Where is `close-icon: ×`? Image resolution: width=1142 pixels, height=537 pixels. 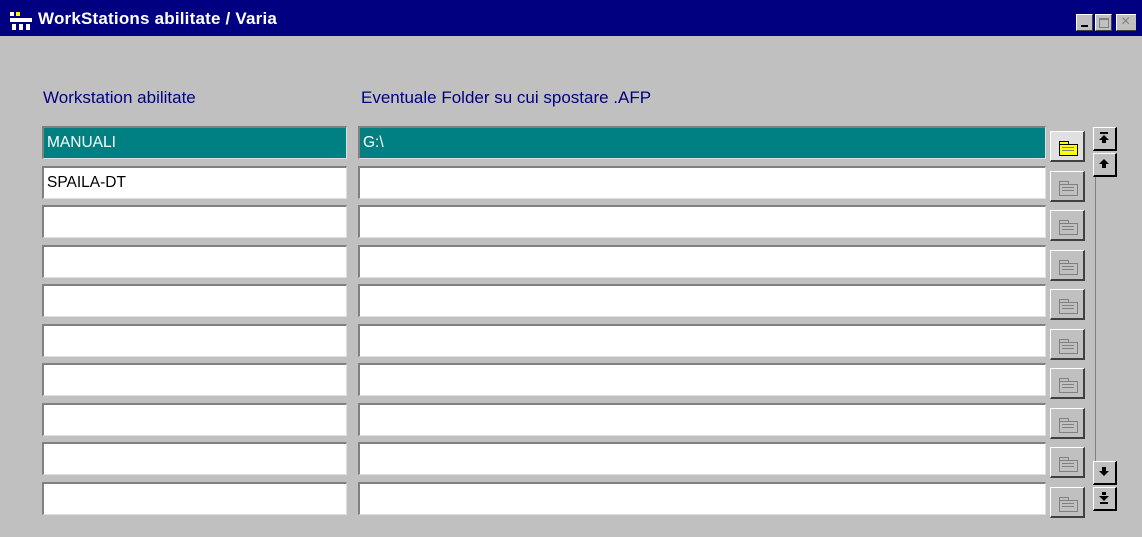 close-icon: × is located at coordinates (1126, 21).